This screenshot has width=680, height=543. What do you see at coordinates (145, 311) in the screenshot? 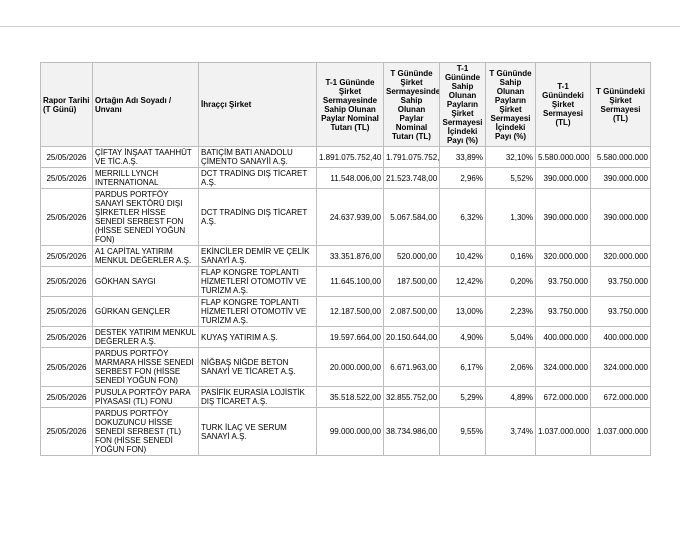
I see `cell-holder-name: GÜRKAN GENÇLER` at bounding box center [145, 311].